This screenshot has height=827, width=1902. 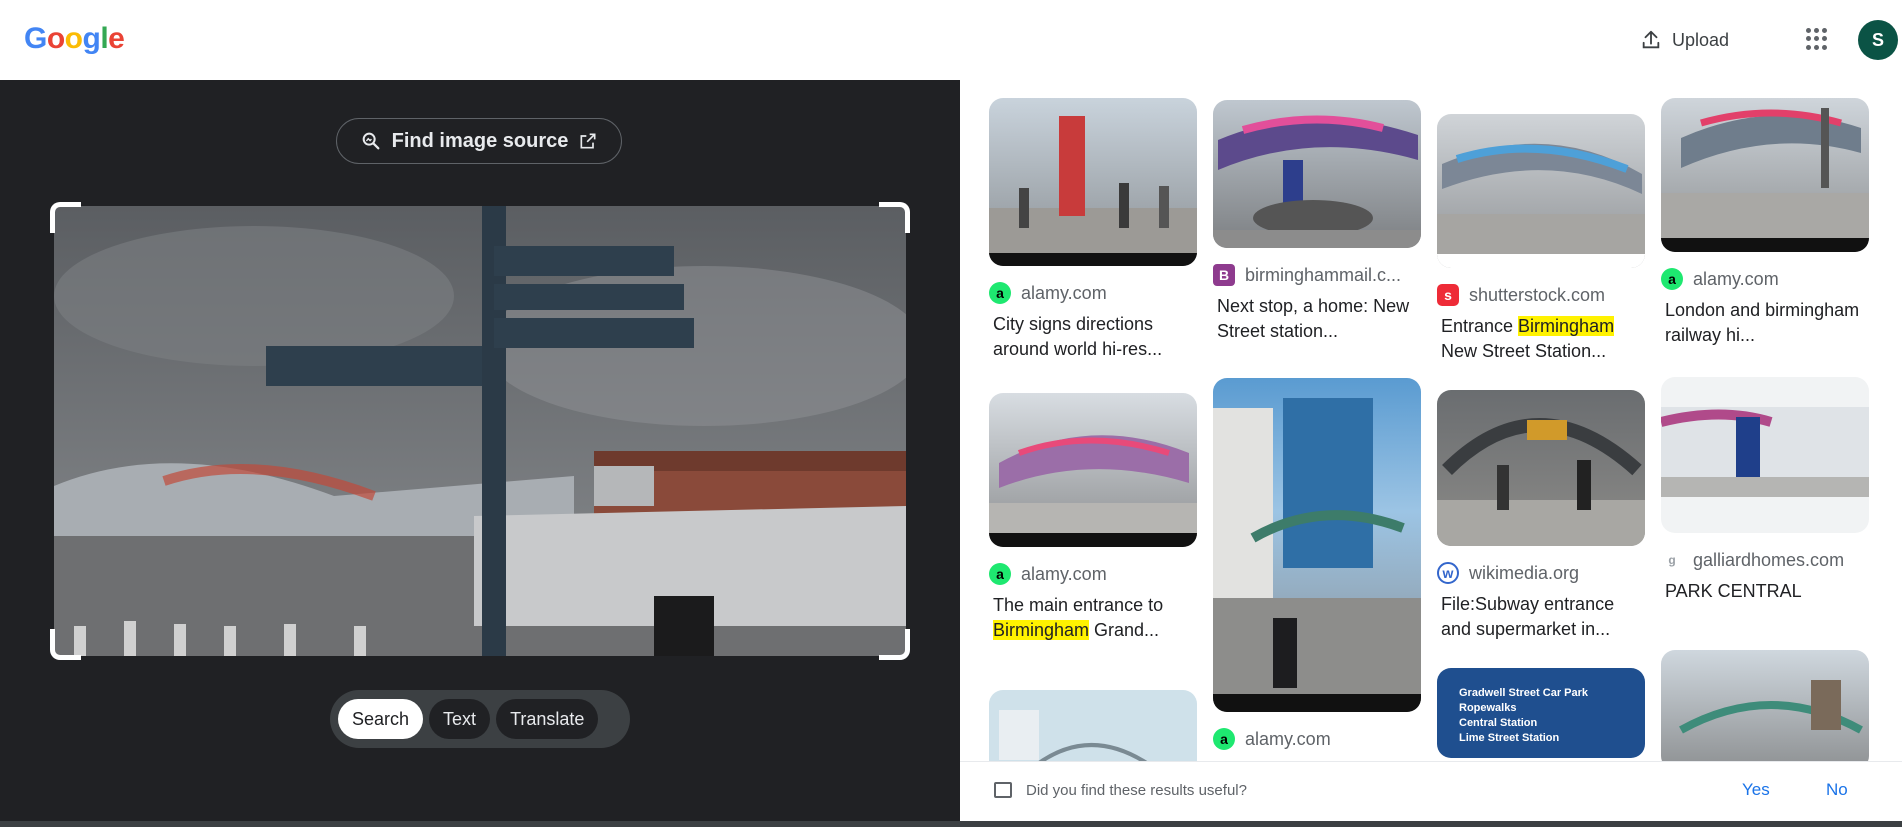 I want to click on logo-letter: g, so click(x=91, y=38).